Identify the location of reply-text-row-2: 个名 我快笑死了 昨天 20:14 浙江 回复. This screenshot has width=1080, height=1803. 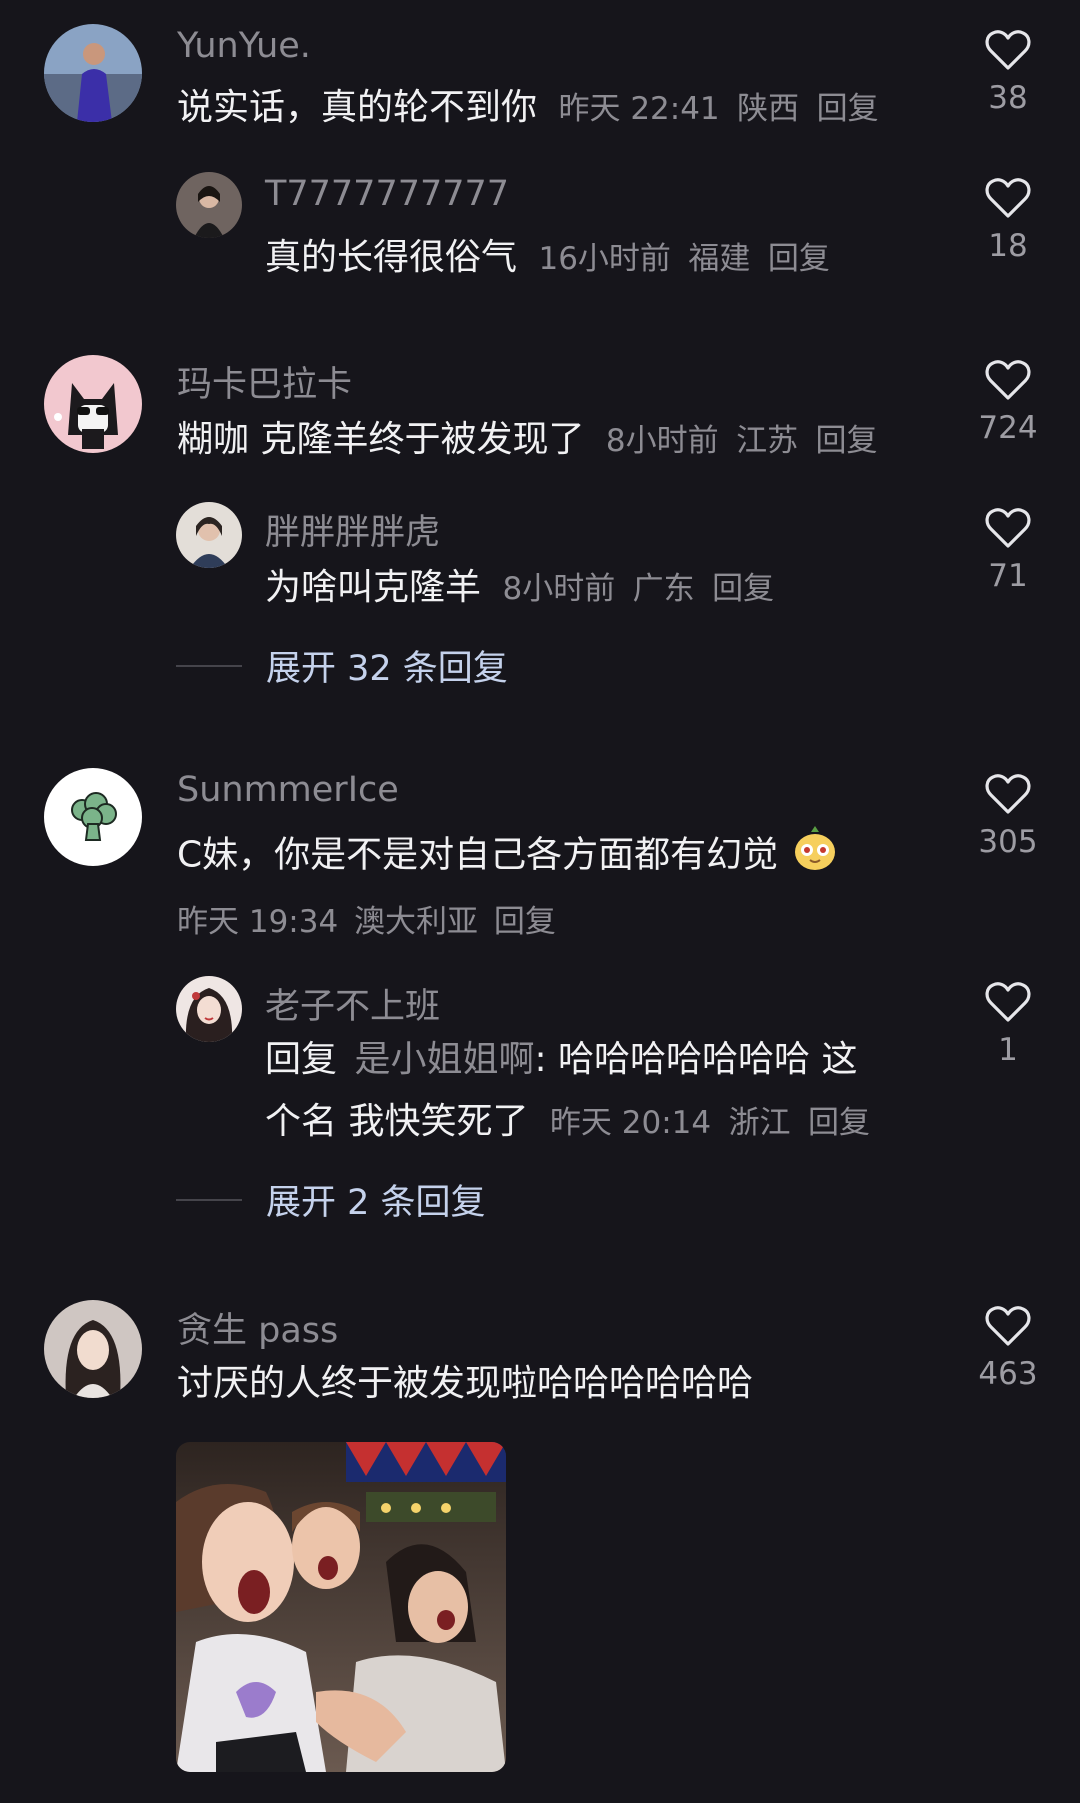
(567, 1122).